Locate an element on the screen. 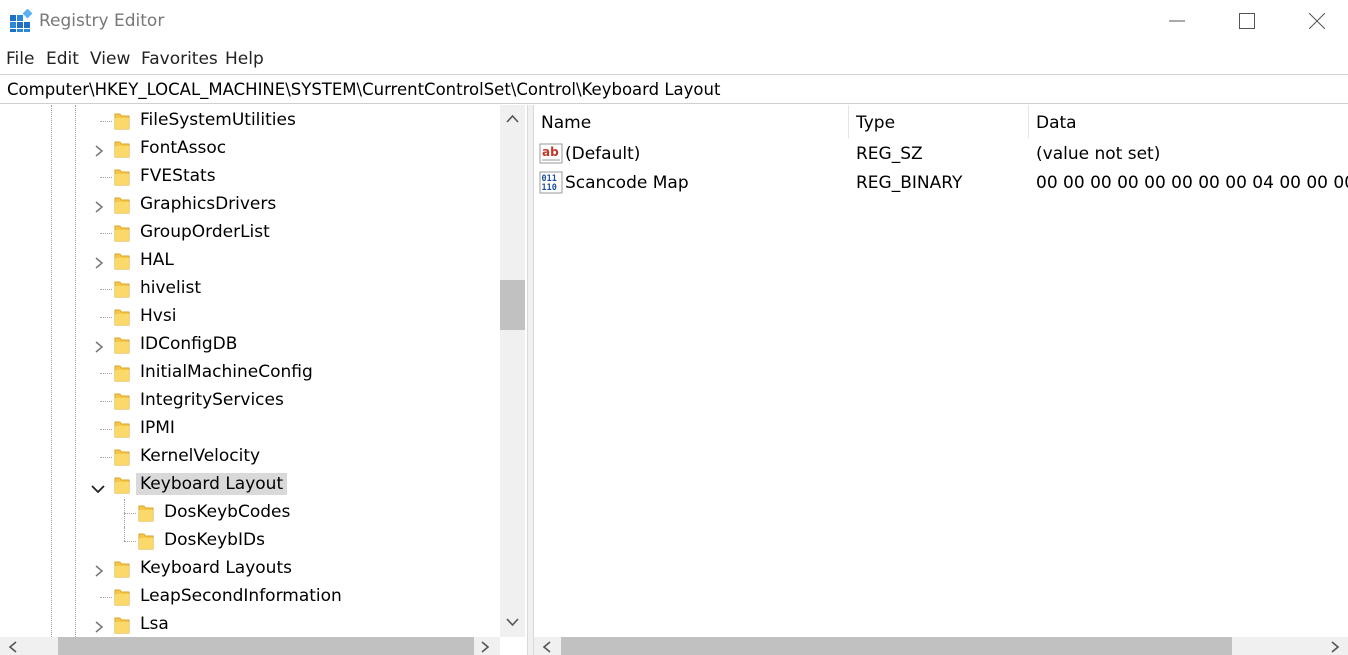  tree-item-label: KernelVelocity is located at coordinates (200, 456).